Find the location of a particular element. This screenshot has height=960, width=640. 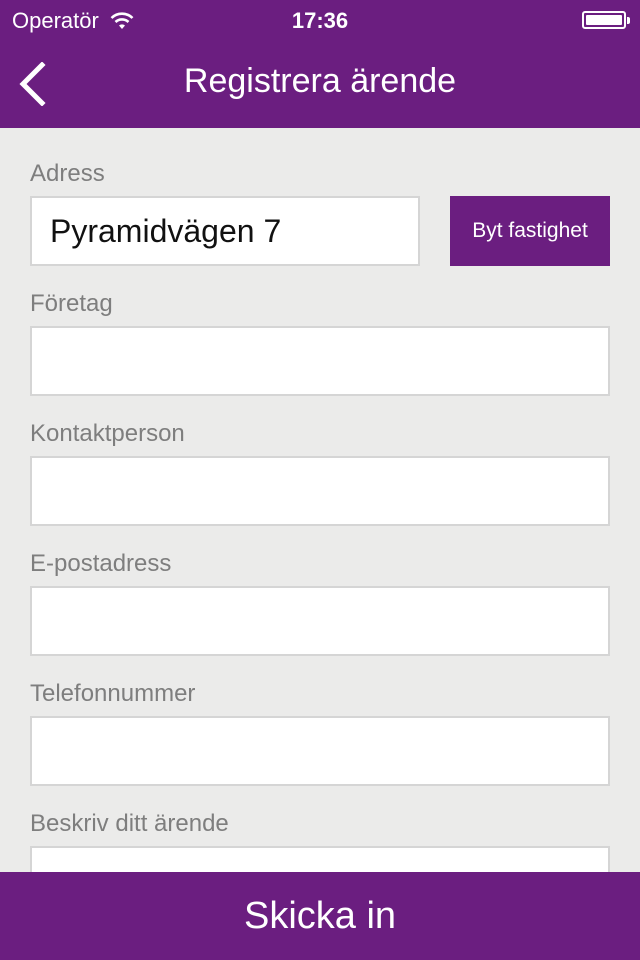

phone-label: Telefonnummer is located at coordinates (113, 693).